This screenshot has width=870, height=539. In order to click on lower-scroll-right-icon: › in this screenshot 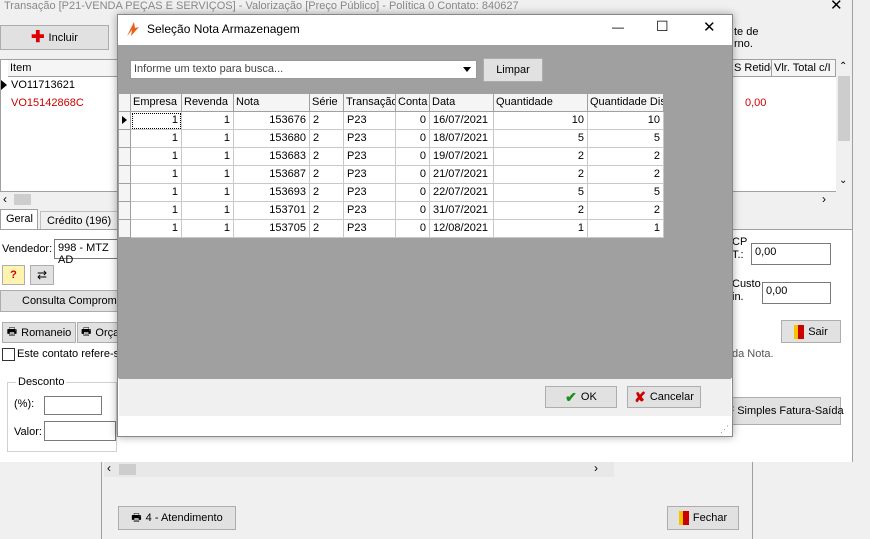, I will do `click(596, 468)`.